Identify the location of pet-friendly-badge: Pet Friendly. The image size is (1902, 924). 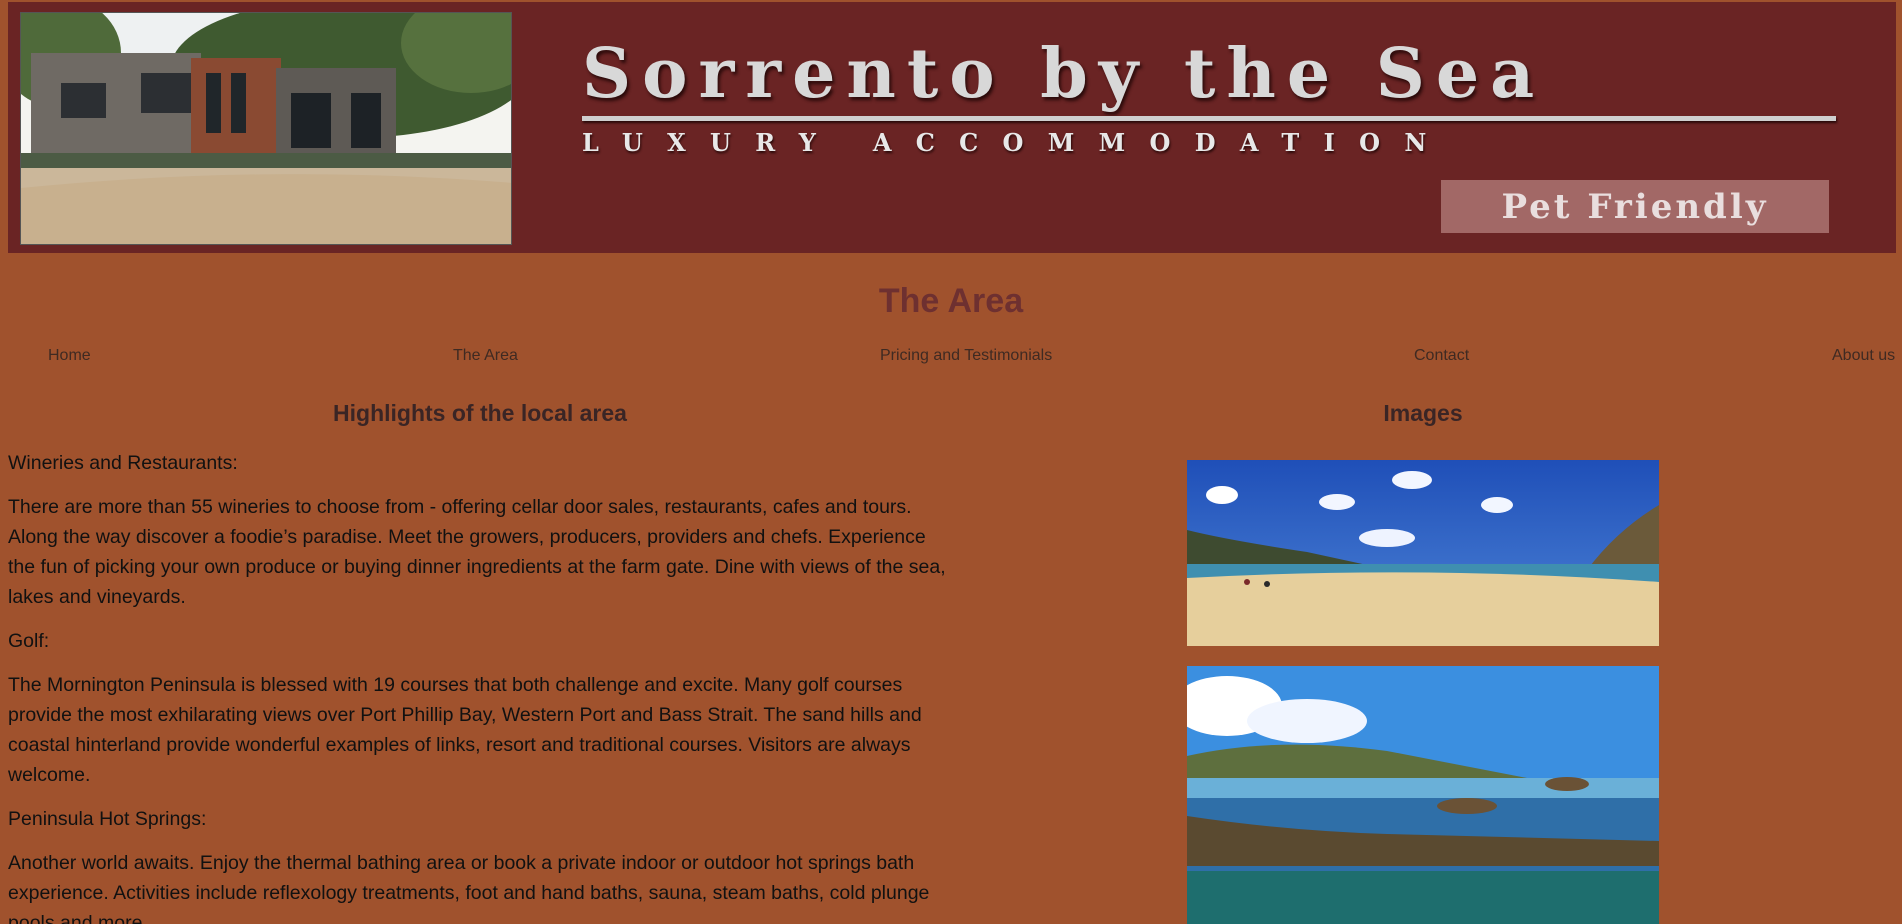
(1635, 206).